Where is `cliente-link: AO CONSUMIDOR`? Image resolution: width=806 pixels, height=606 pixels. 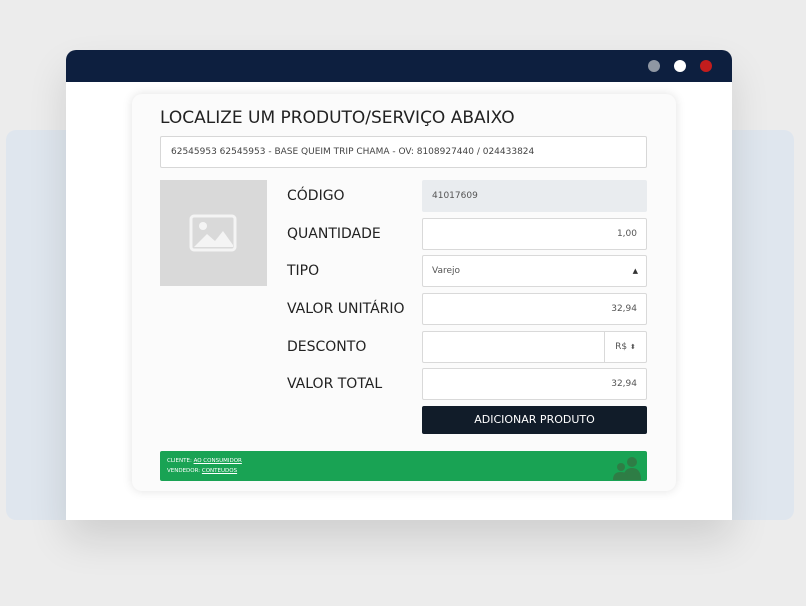
cliente-link: AO CONSUMIDOR is located at coordinates (218, 461).